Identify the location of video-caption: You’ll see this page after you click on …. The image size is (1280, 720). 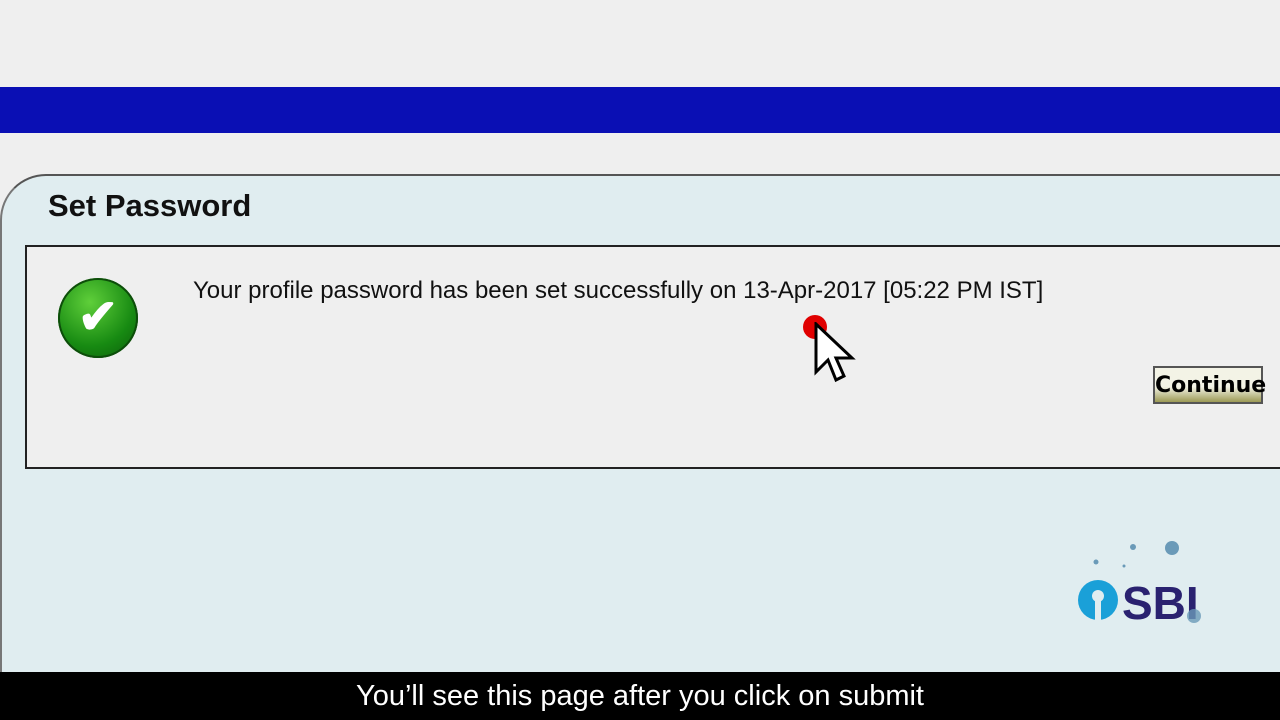
(640, 696).